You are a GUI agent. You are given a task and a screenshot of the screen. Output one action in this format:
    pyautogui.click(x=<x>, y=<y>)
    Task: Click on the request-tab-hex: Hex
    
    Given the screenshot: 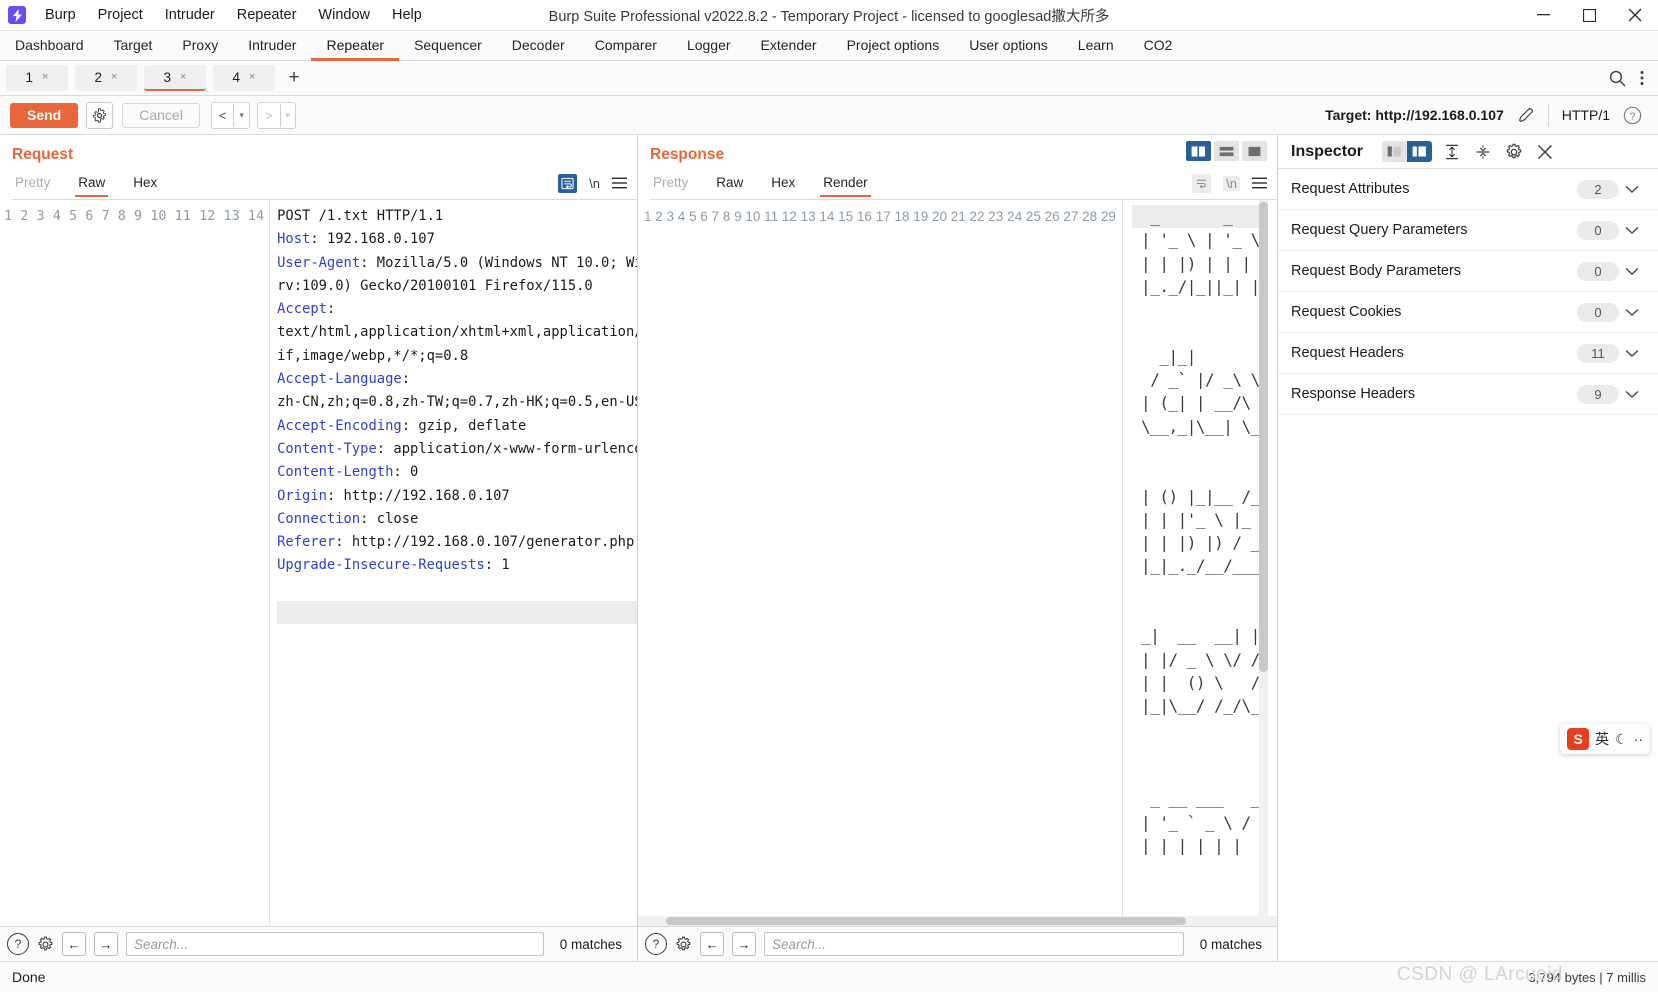 What is the action you would take?
    pyautogui.click(x=145, y=186)
    